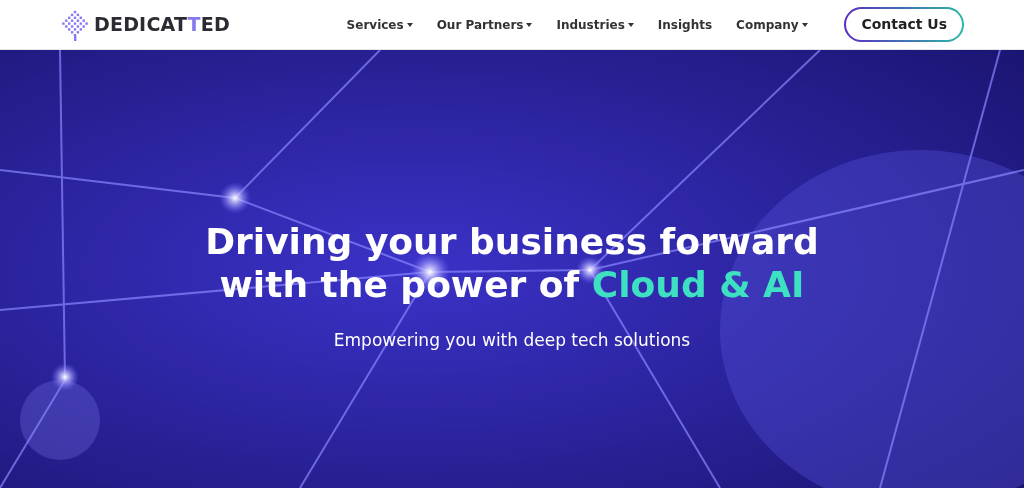  What do you see at coordinates (595, 24) in the screenshot?
I see `nav-link: Industries` at bounding box center [595, 24].